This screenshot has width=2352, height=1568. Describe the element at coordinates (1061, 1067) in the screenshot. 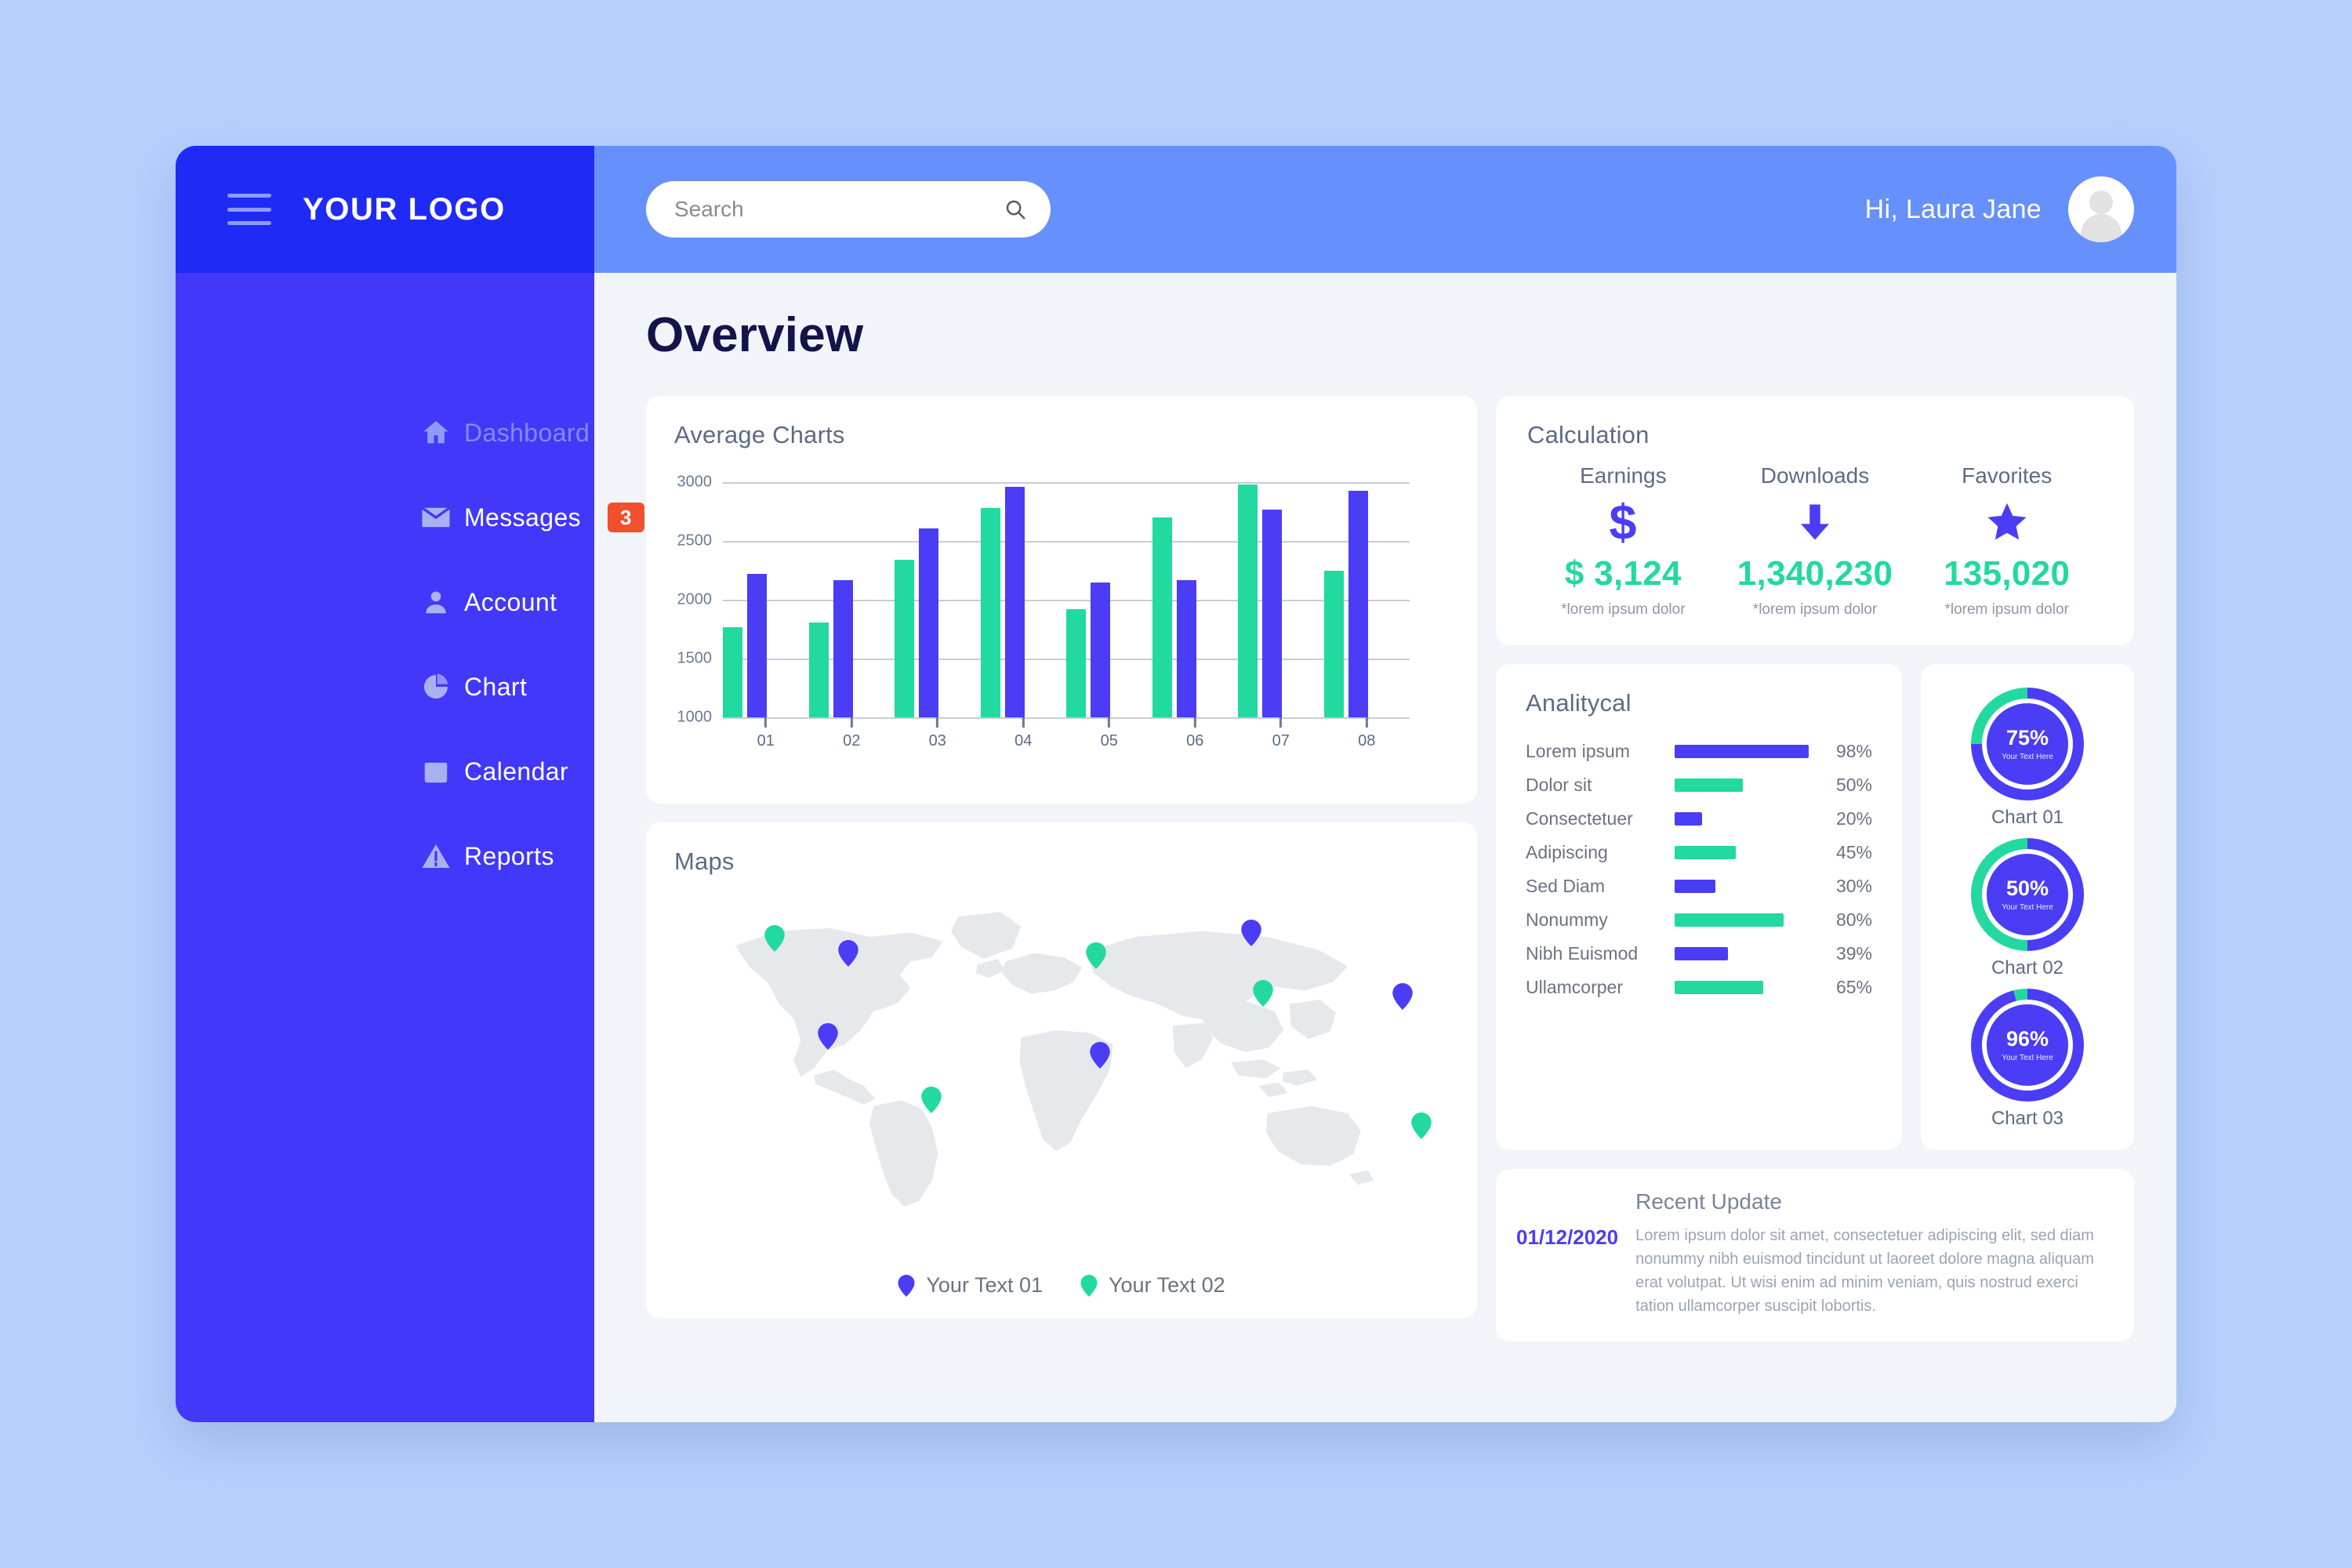

I see `map-wrapper` at that location.